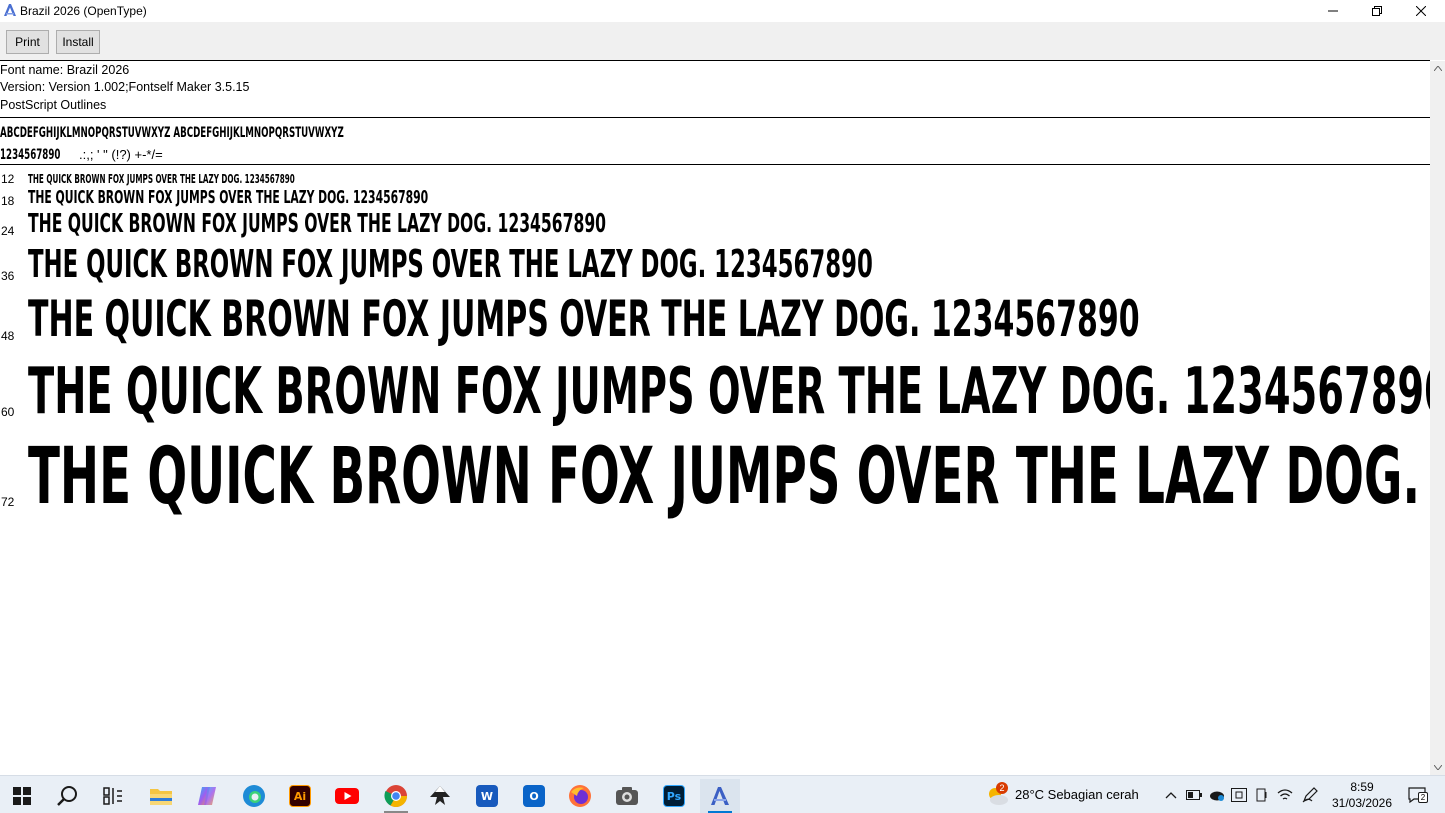  I want to click on notification-count: 2, so click(1423, 797).